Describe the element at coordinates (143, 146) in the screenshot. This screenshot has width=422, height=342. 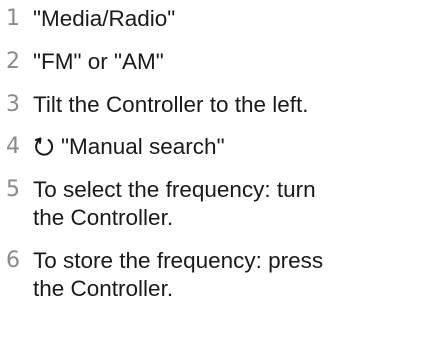
I see `step-text: "Manual search"` at that location.